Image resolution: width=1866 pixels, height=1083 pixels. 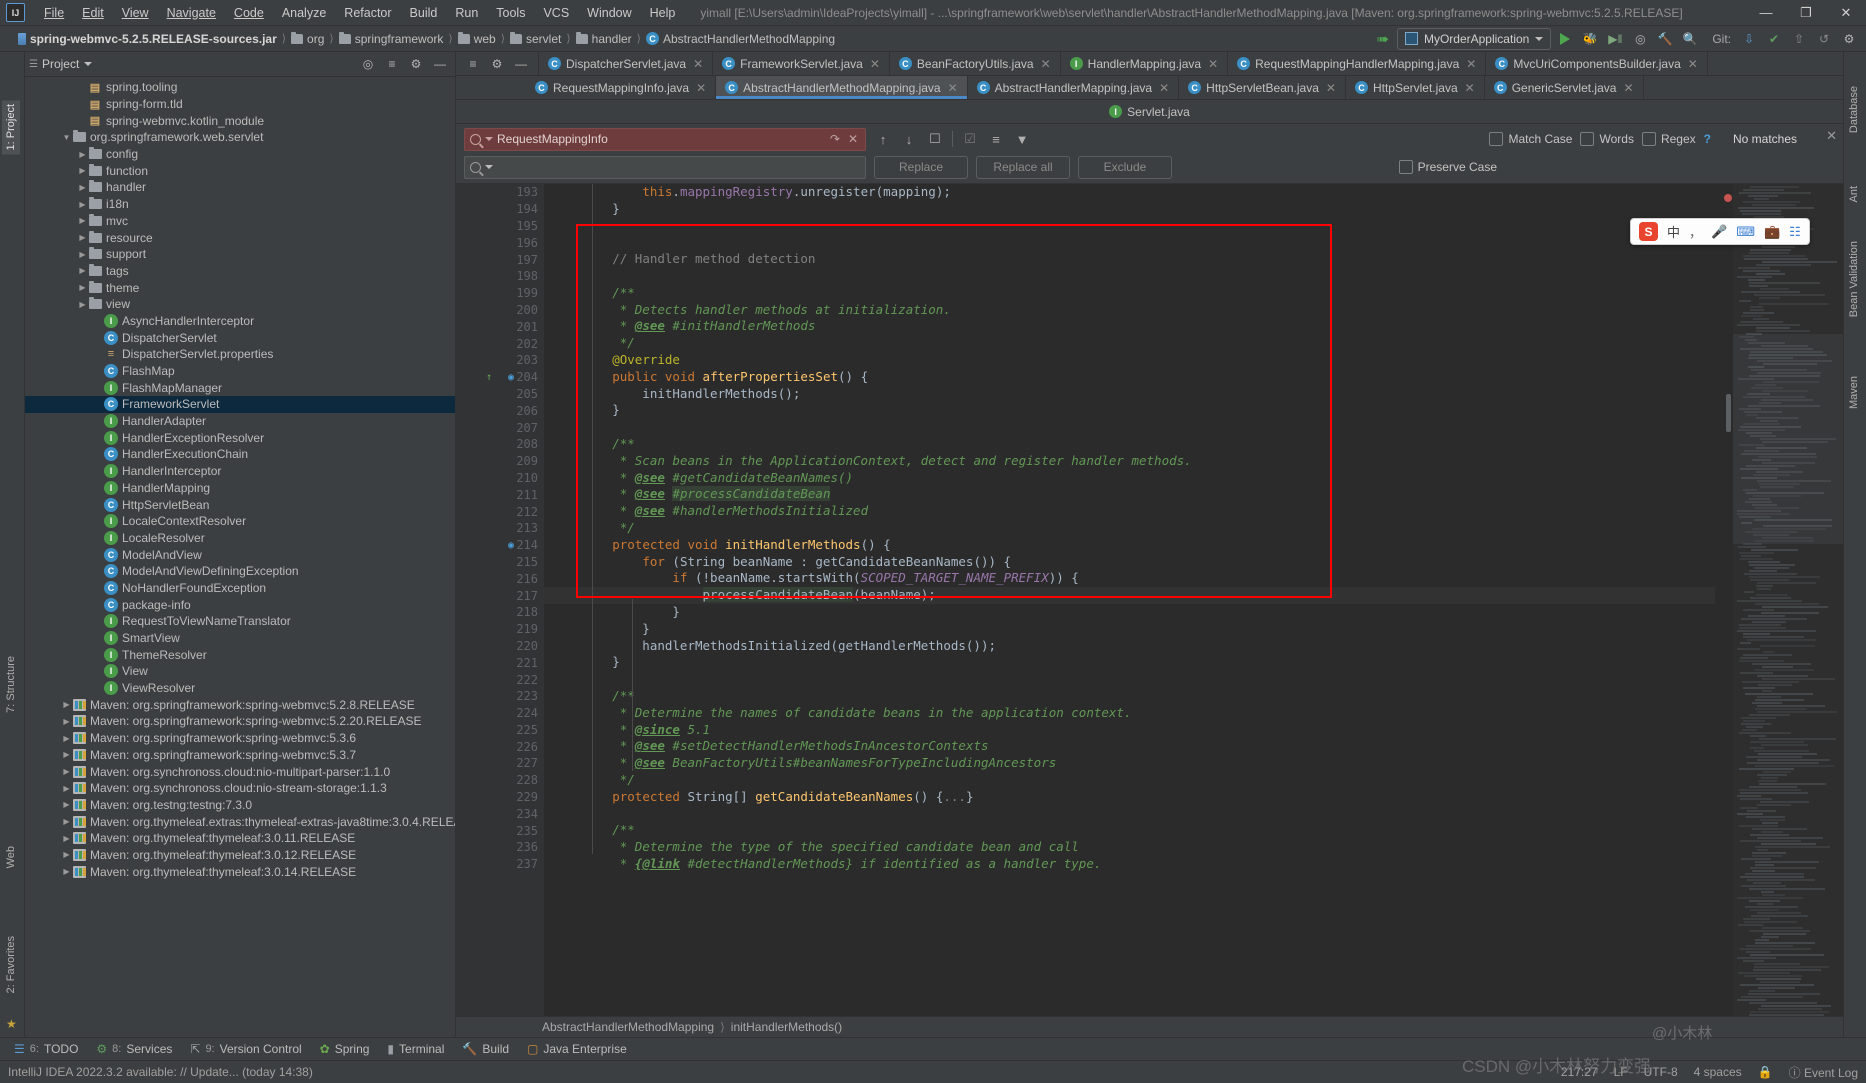 I want to click on project-tree-item: ▼ org.springframework.web.servlet, so click(x=240, y=137).